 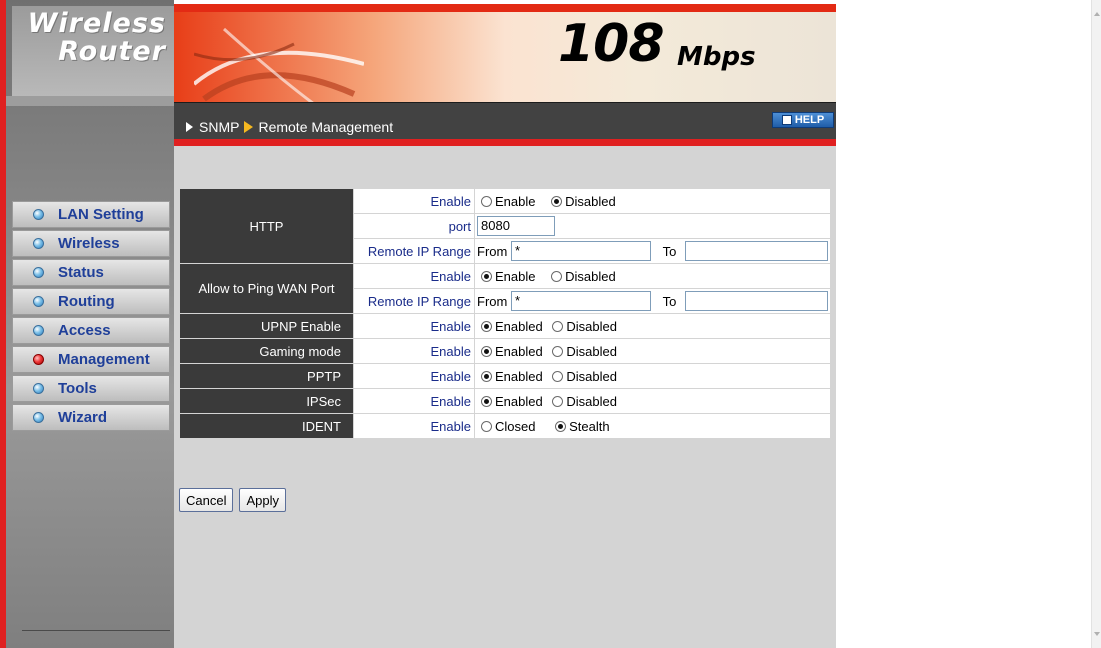 I want to click on form-buttons: Cancel Apply, so click(x=232, y=500).